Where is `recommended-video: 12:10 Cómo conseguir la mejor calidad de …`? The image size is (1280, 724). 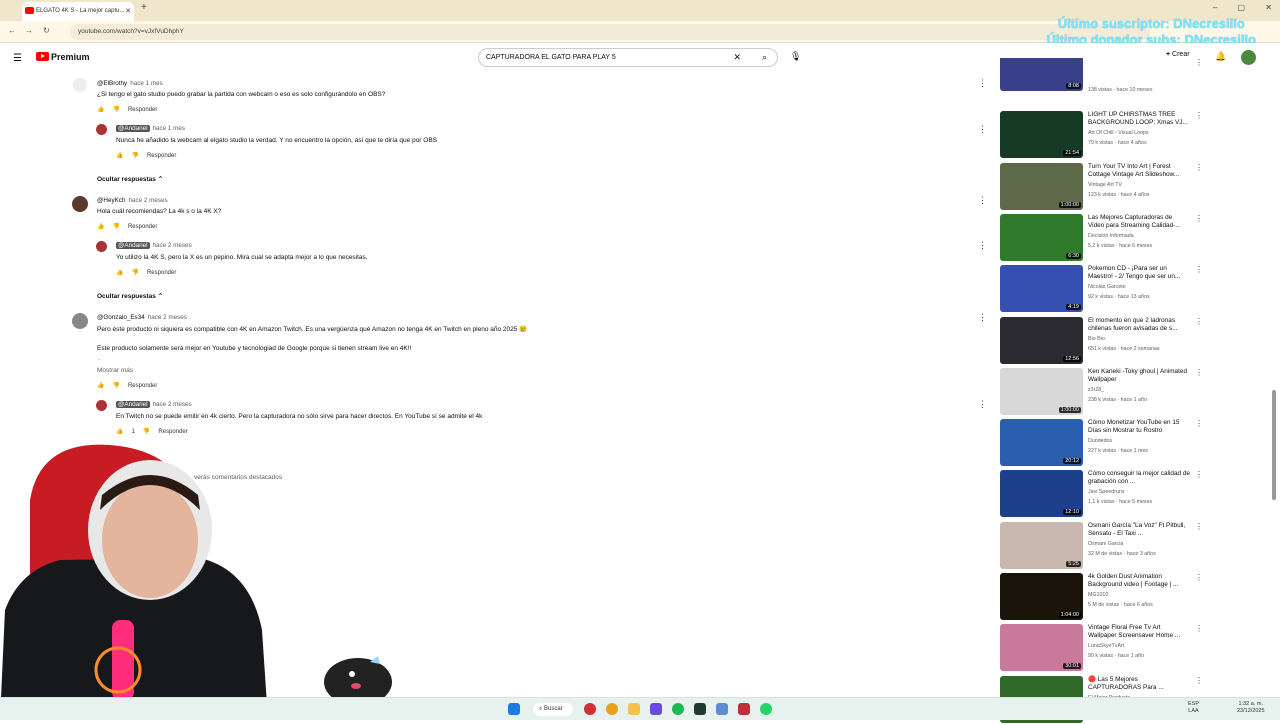 recommended-video: 12:10 Cómo conseguir la mejor calidad de … is located at coordinates (1101, 494).